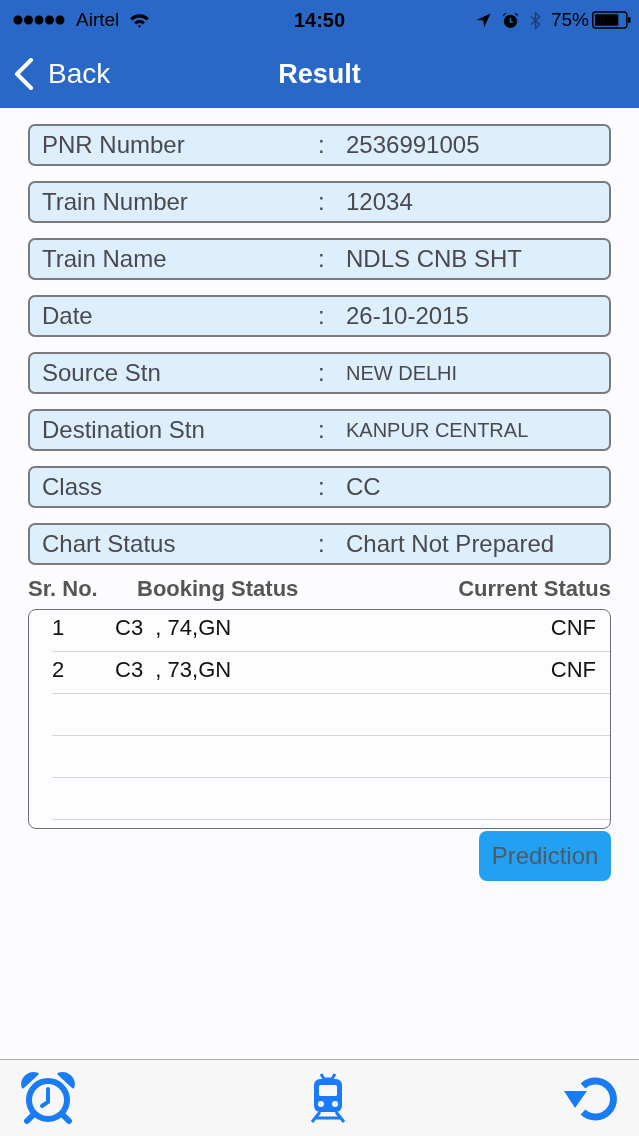  Describe the element at coordinates (413, 145) in the screenshot. I see `detail-value: 2536991005` at that location.